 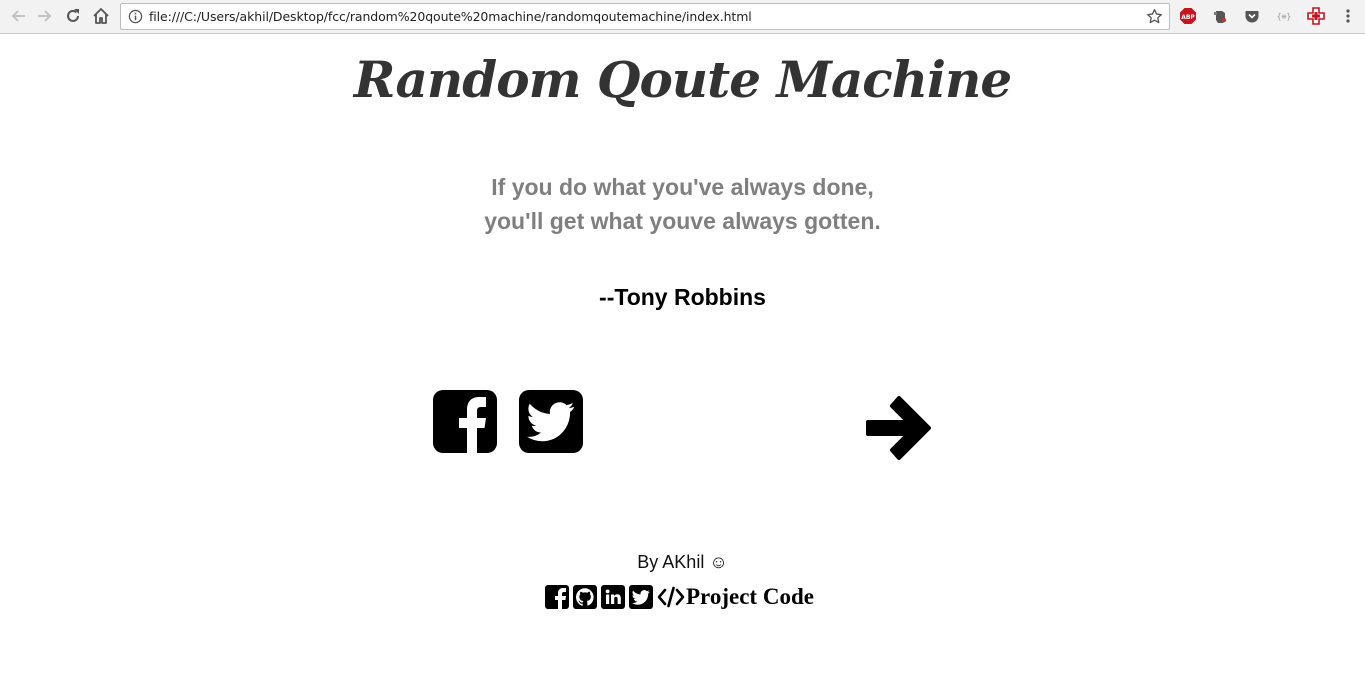 I want to click on red-cross-extension, so click(x=1316, y=16).